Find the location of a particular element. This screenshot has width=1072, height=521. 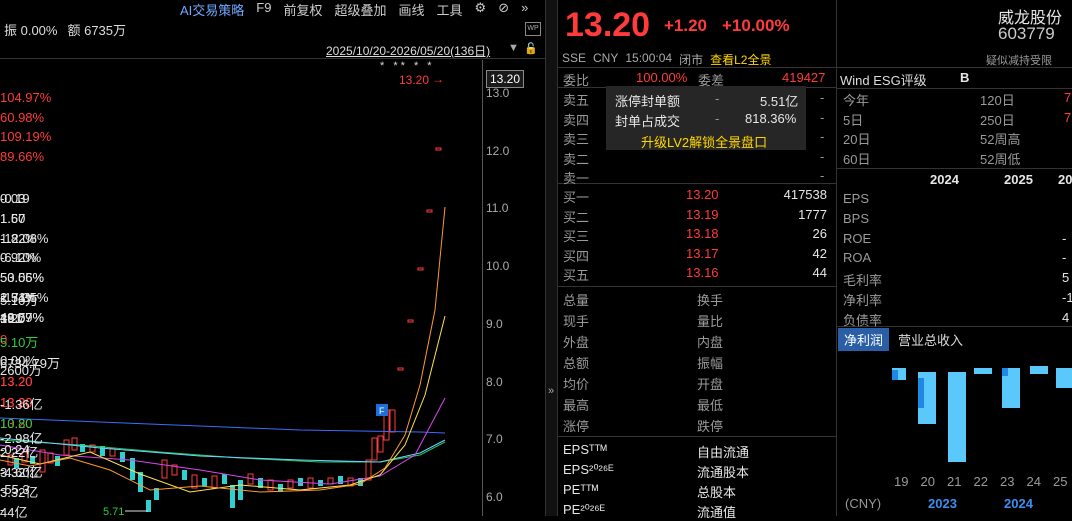

fin-value: 1.50 is located at coordinates (13, 218).